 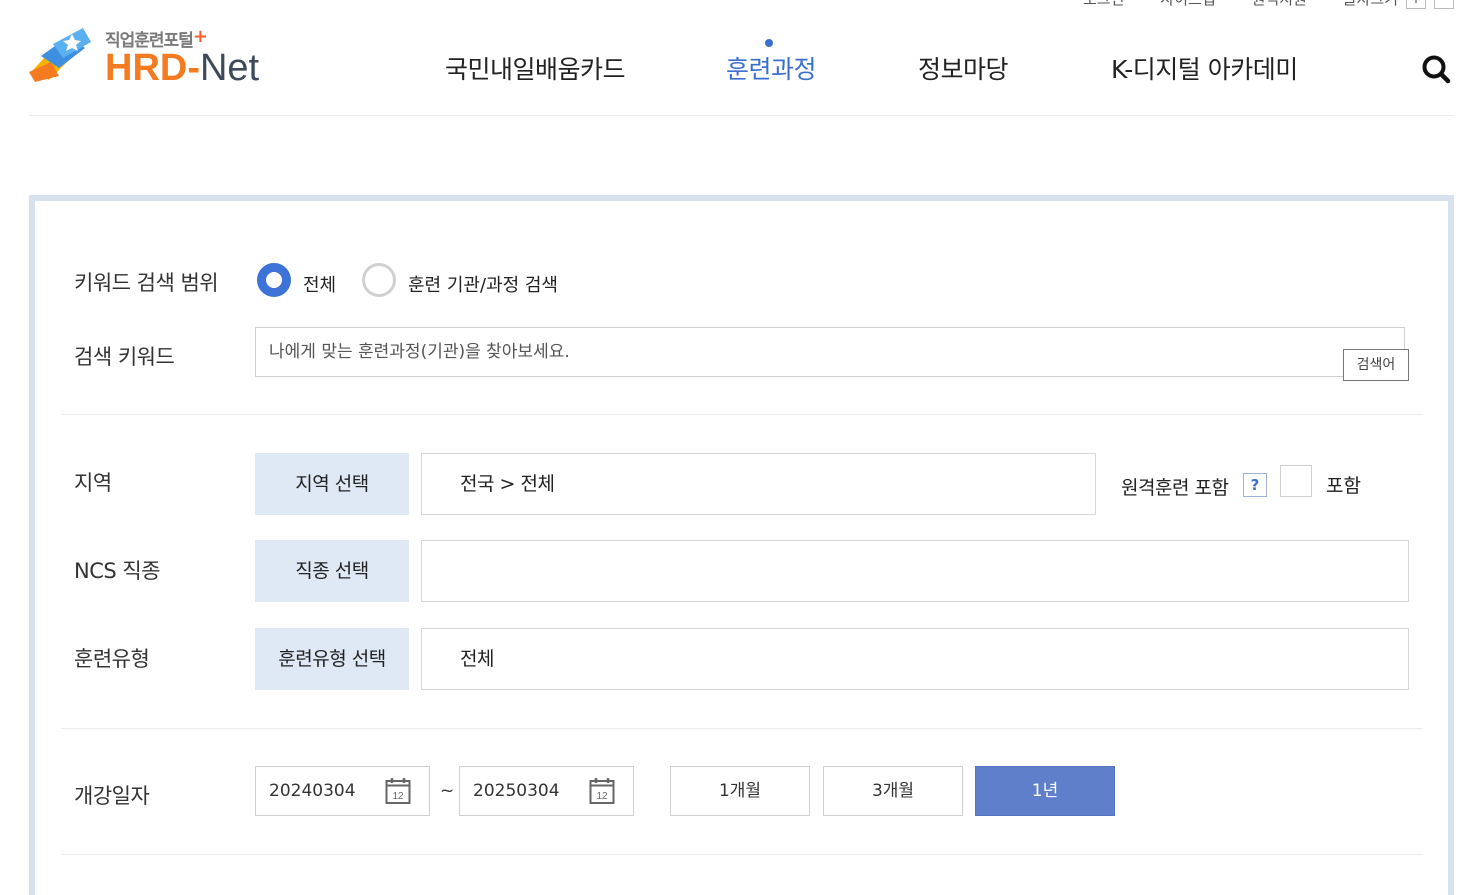 I want to click on start-date-from-input: 20240304 12, so click(x=342, y=791).